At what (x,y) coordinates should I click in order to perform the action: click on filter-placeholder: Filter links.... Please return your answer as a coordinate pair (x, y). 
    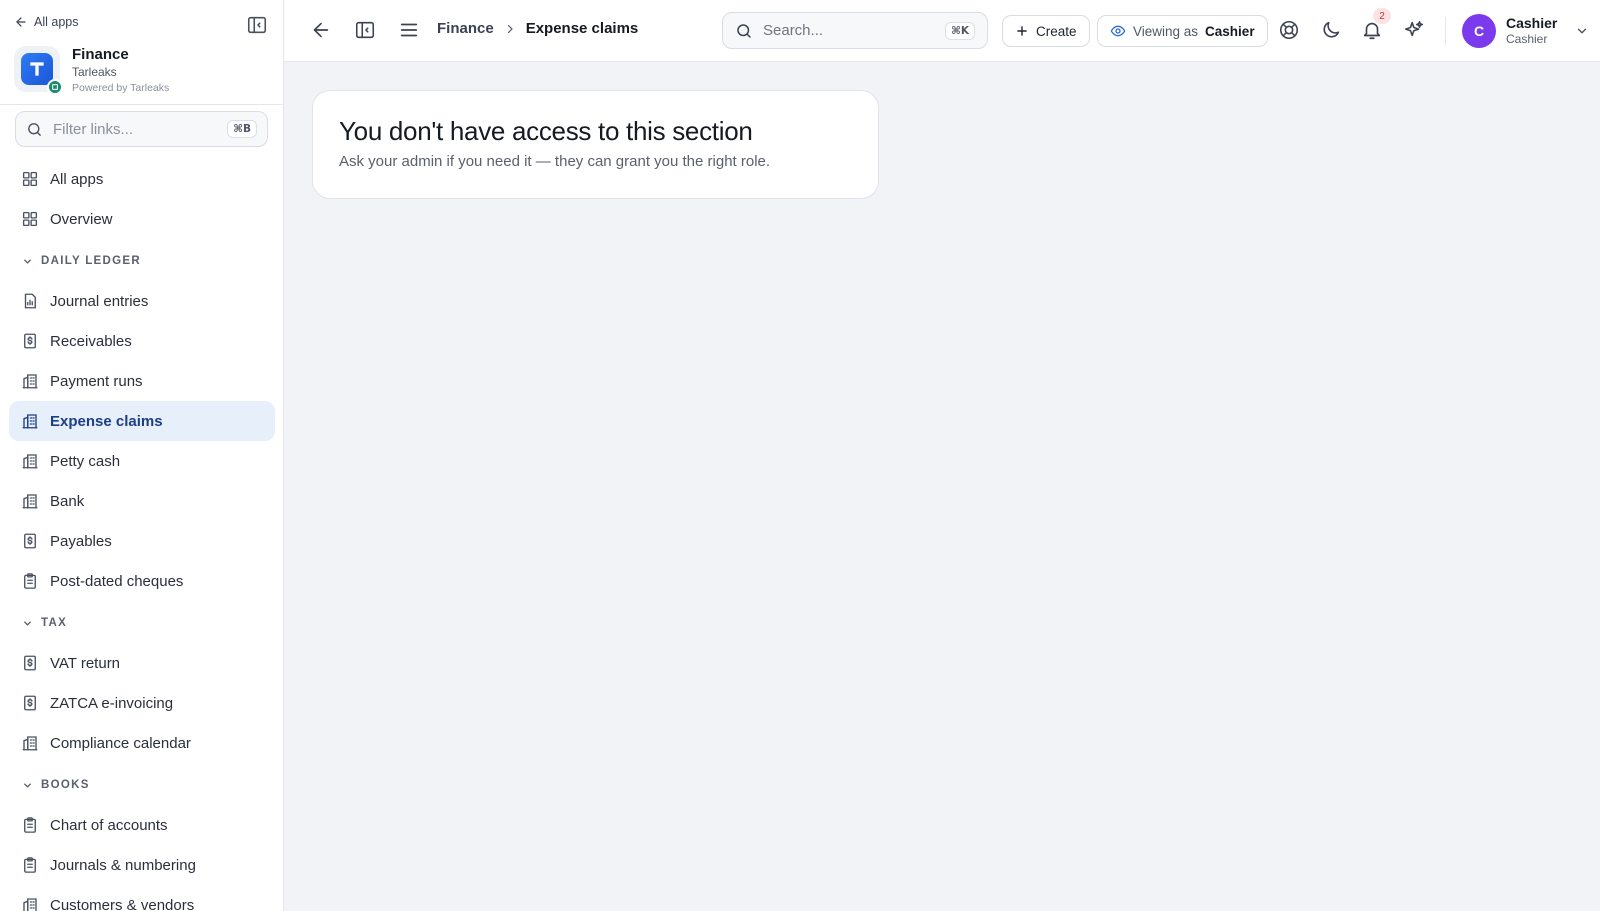
    Looking at the image, I should click on (93, 129).